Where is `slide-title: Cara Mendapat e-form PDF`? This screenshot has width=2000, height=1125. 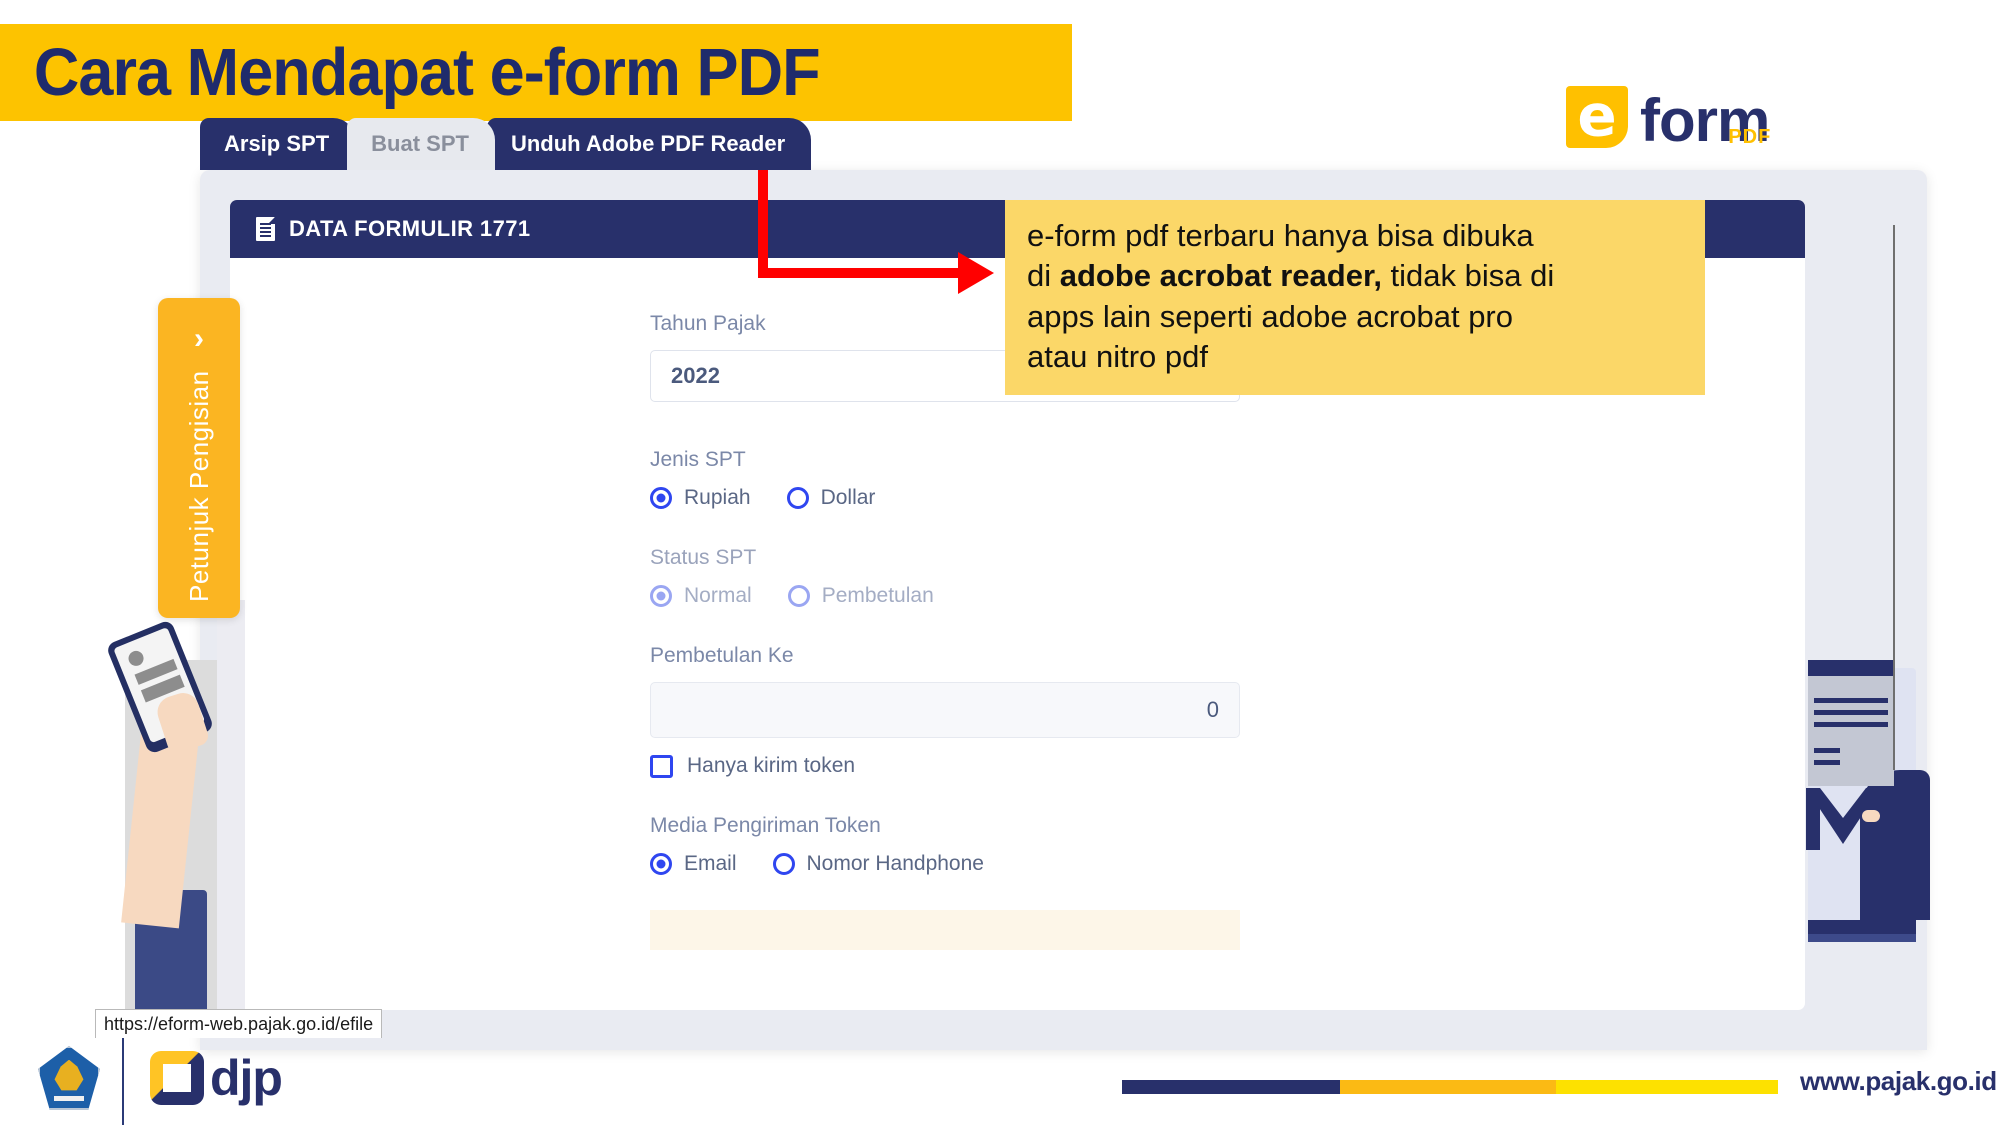 slide-title: Cara Mendapat e-form PDF is located at coordinates (427, 72).